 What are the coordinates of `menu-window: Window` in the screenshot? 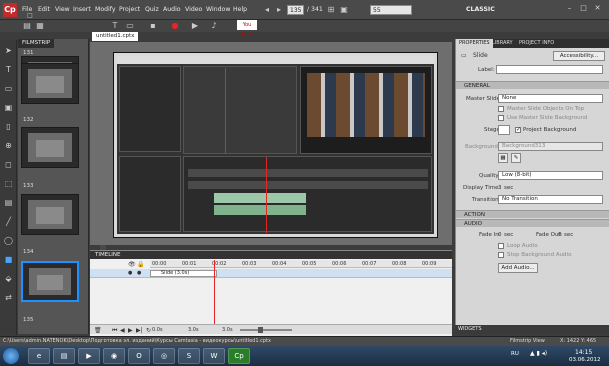 It's located at (218, 9).